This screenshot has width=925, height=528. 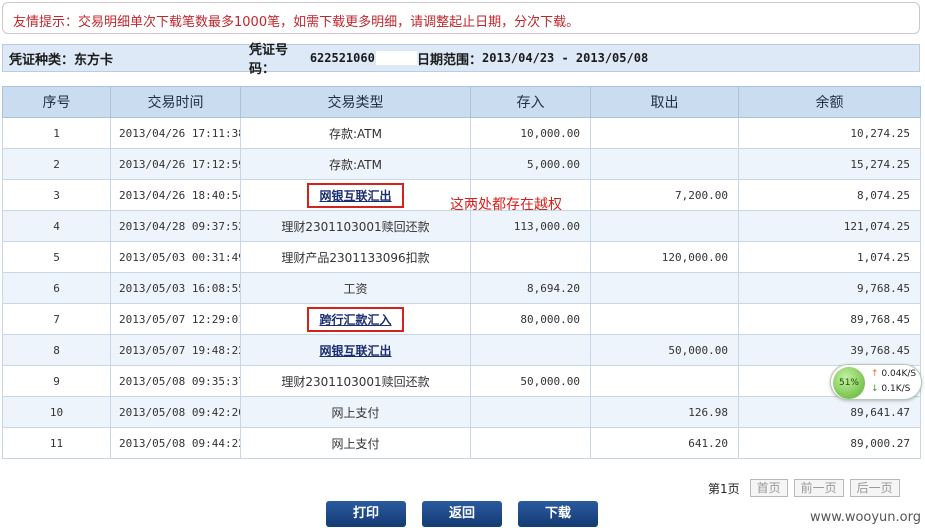 What do you see at coordinates (42, 60) in the screenshot?
I see `voucher-type-label: 凭证种类：` at bounding box center [42, 60].